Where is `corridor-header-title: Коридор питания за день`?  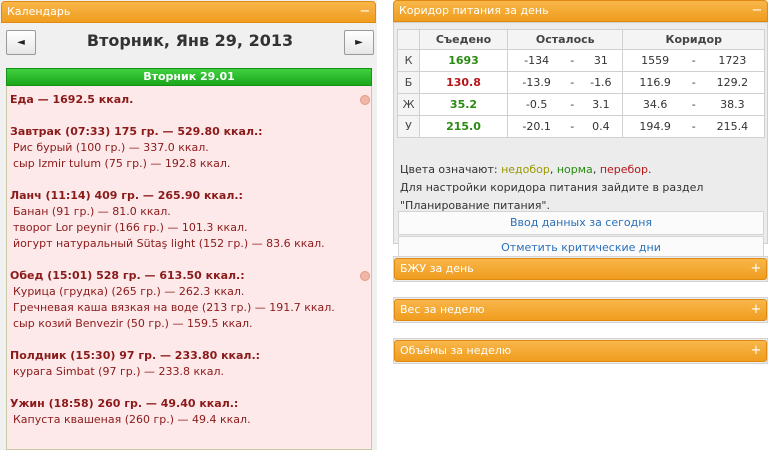 corridor-header-title: Коридор питания за день is located at coordinates (474, 10).